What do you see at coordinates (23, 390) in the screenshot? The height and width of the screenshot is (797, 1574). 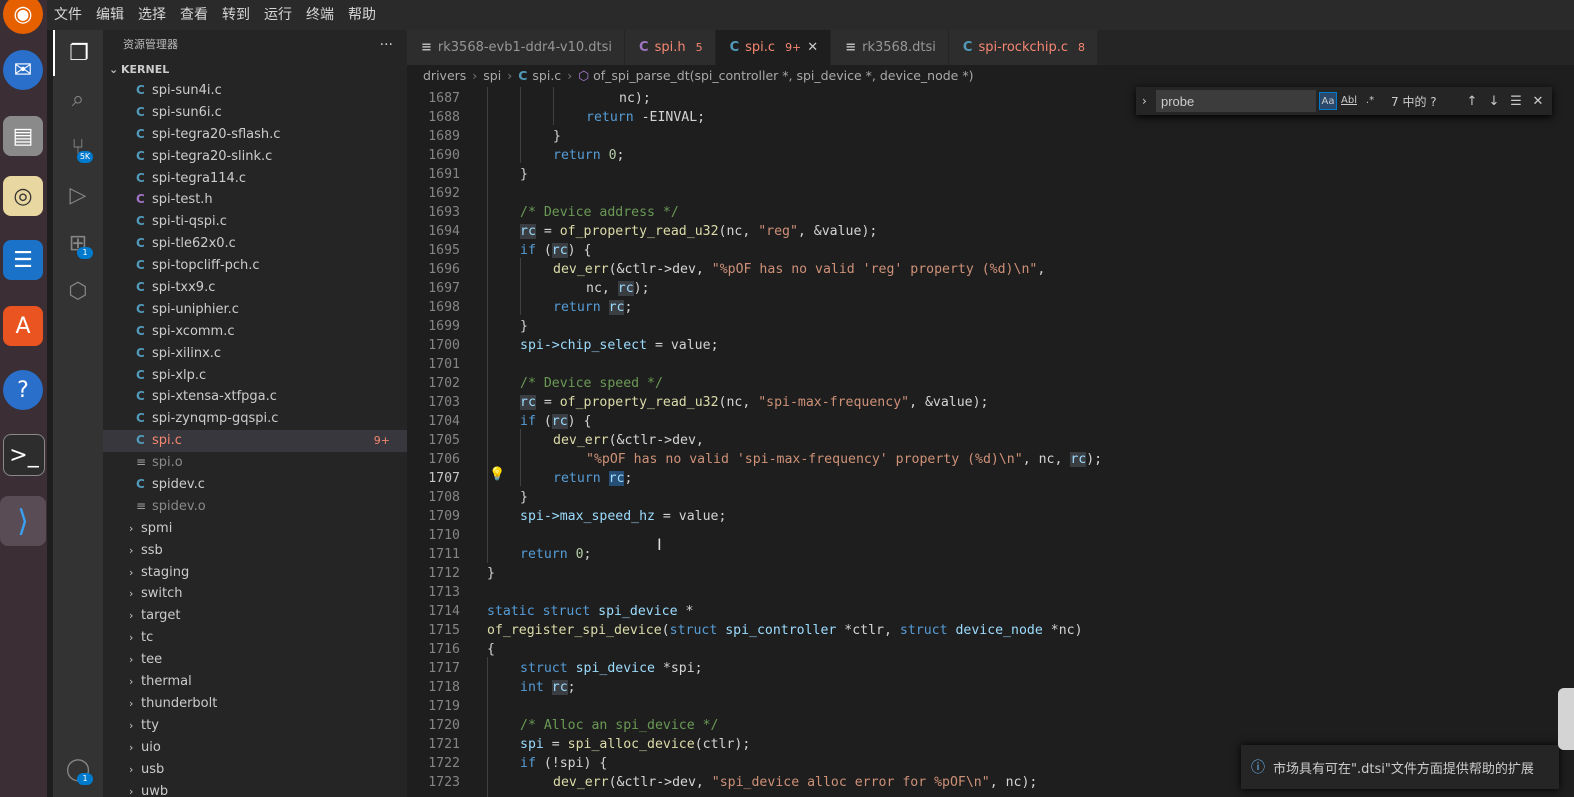 I see `help-icon: ?` at bounding box center [23, 390].